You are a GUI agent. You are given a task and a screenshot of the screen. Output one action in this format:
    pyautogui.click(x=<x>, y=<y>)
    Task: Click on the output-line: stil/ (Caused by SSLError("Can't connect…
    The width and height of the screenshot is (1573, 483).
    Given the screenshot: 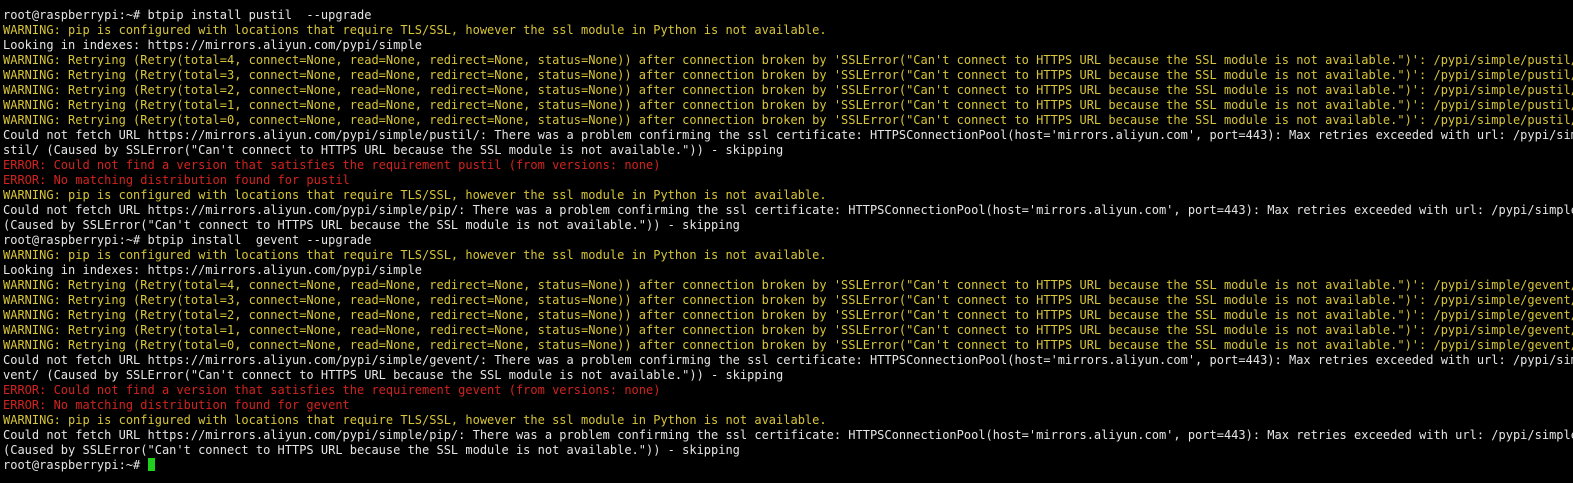 What is the action you would take?
    pyautogui.click(x=393, y=150)
    